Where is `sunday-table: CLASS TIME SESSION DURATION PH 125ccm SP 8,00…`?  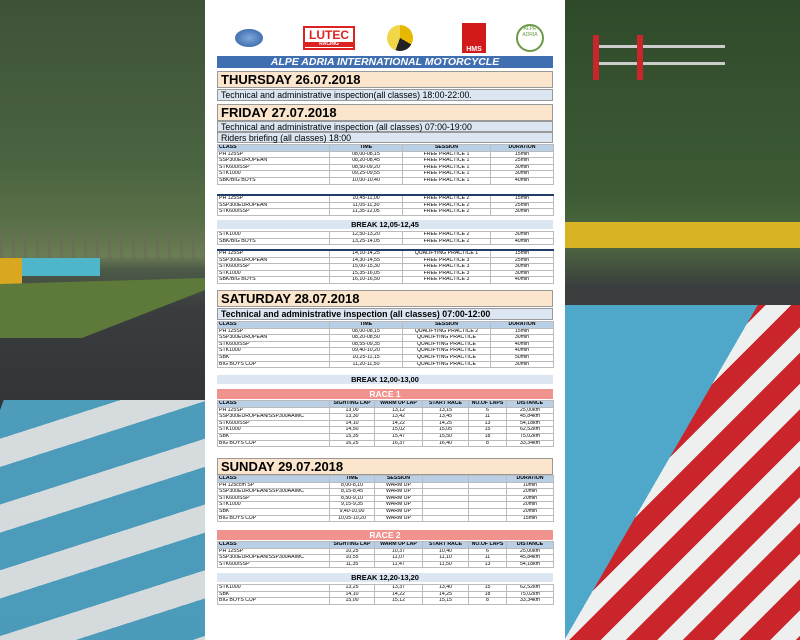
sunday-table: CLASS TIME SESSION DURATION PH 125ccm SP 8,00… is located at coordinates (385, 499).